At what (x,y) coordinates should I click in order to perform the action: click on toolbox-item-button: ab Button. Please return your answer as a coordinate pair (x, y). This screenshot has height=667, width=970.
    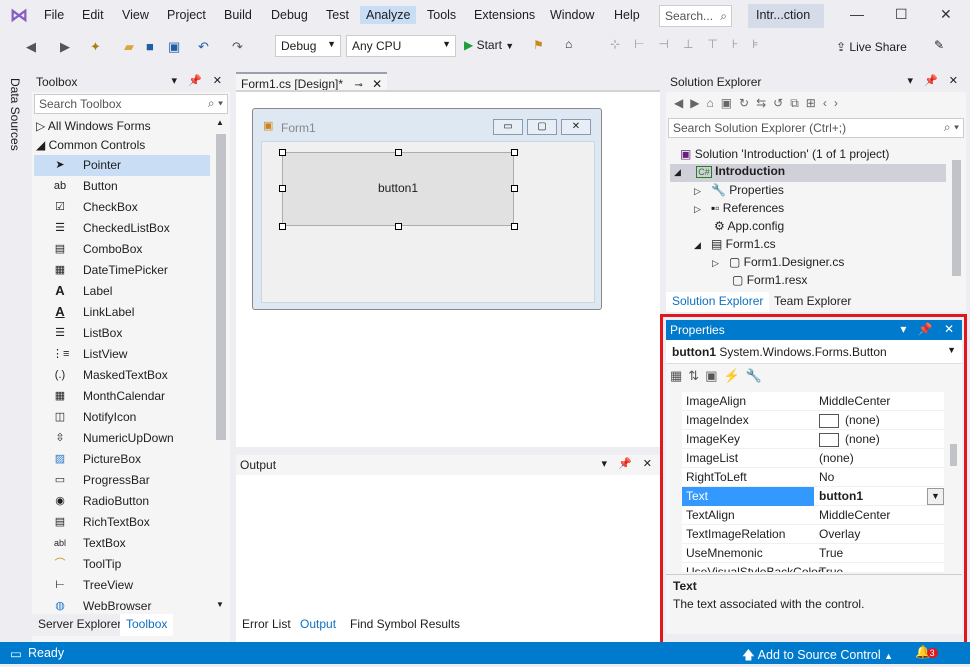
    Looking at the image, I should click on (122, 186).